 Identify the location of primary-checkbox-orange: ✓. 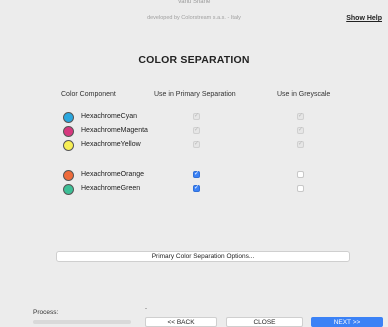
(196, 174).